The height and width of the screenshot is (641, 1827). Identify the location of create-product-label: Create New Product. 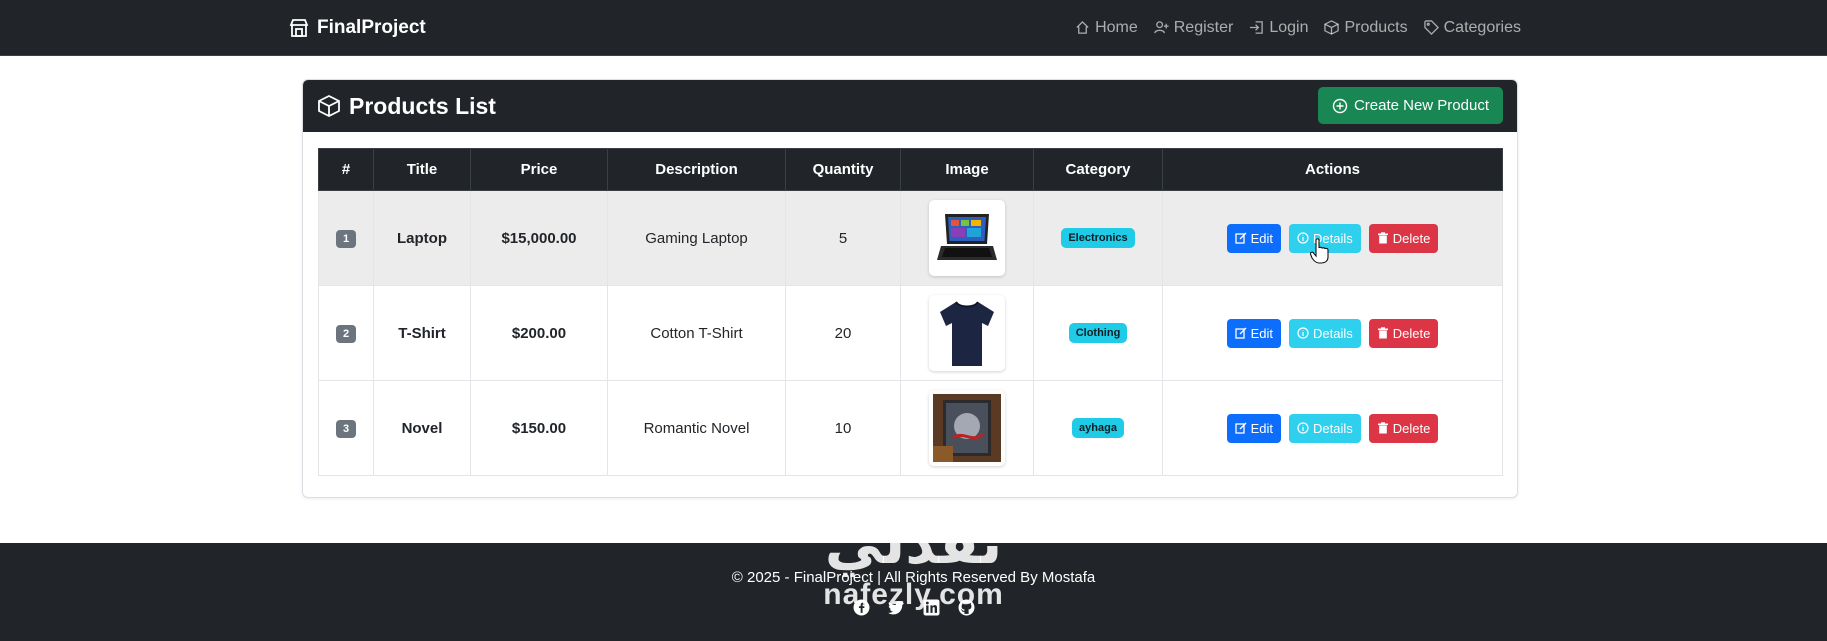
(1421, 105).